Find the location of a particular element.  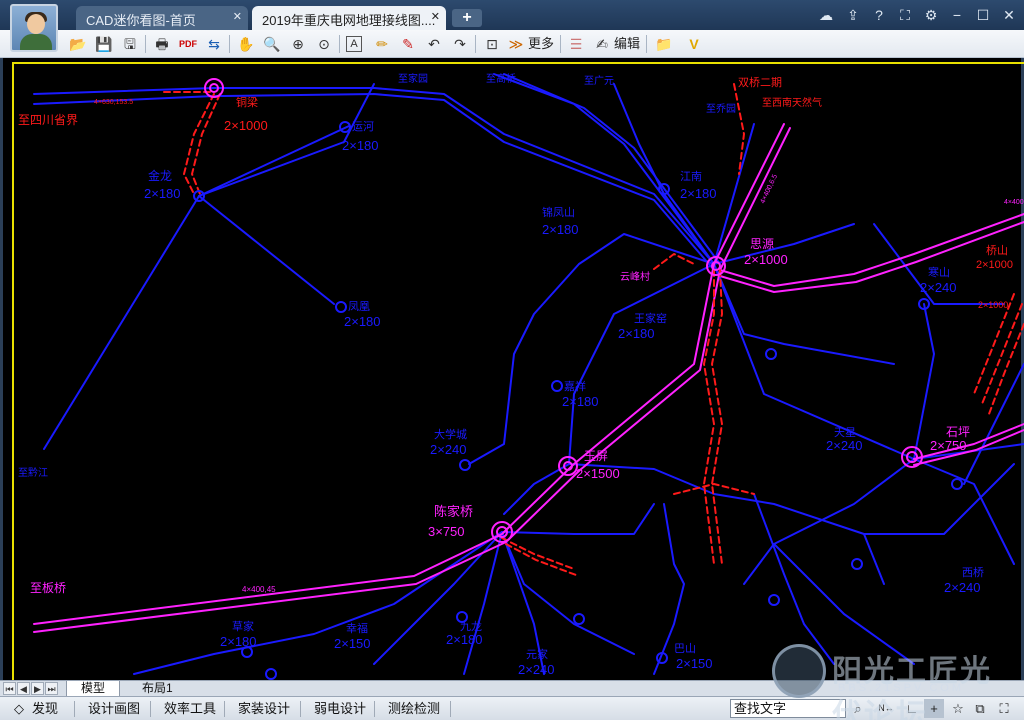

label-qiaoshan: 桥山 is located at coordinates (997, 250).